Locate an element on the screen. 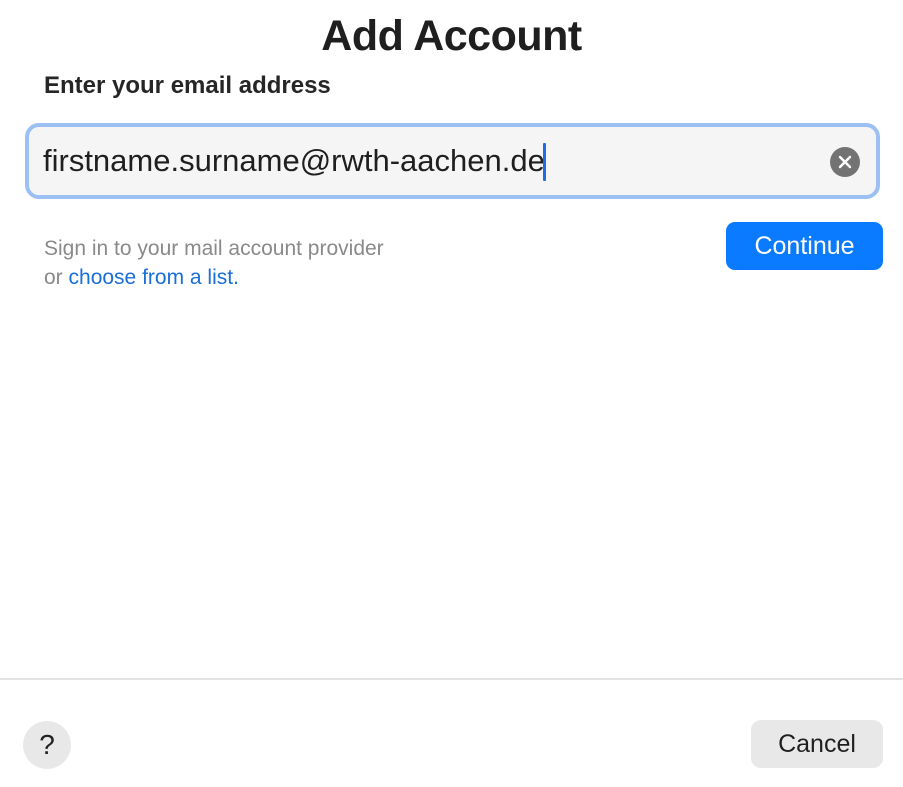 The width and height of the screenshot is (903, 787). email-field-container is located at coordinates (452, 161).